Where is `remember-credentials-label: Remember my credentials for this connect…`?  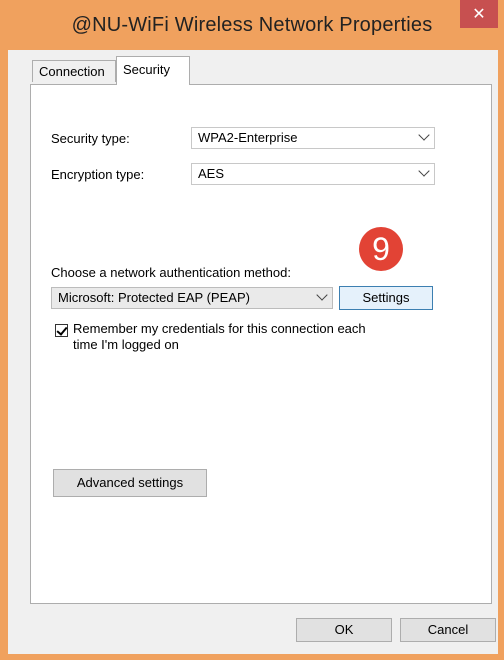 remember-credentials-label: Remember my credentials for this connect… is located at coordinates (219, 337).